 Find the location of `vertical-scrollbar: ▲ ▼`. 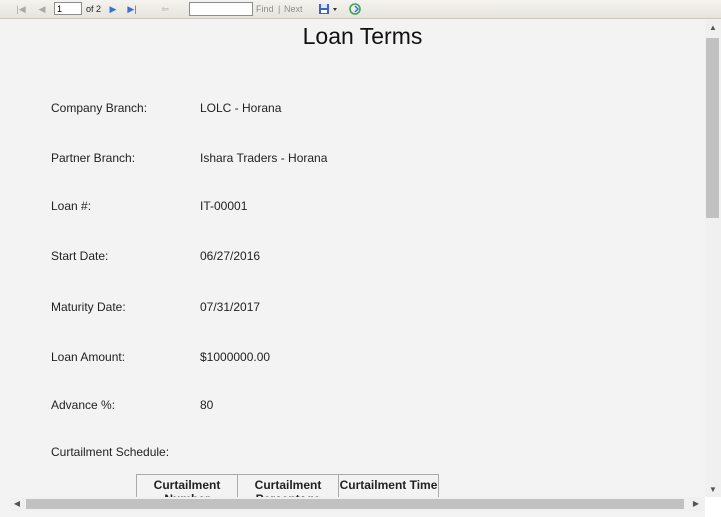

vertical-scrollbar: ▲ ▼ is located at coordinates (713, 258).